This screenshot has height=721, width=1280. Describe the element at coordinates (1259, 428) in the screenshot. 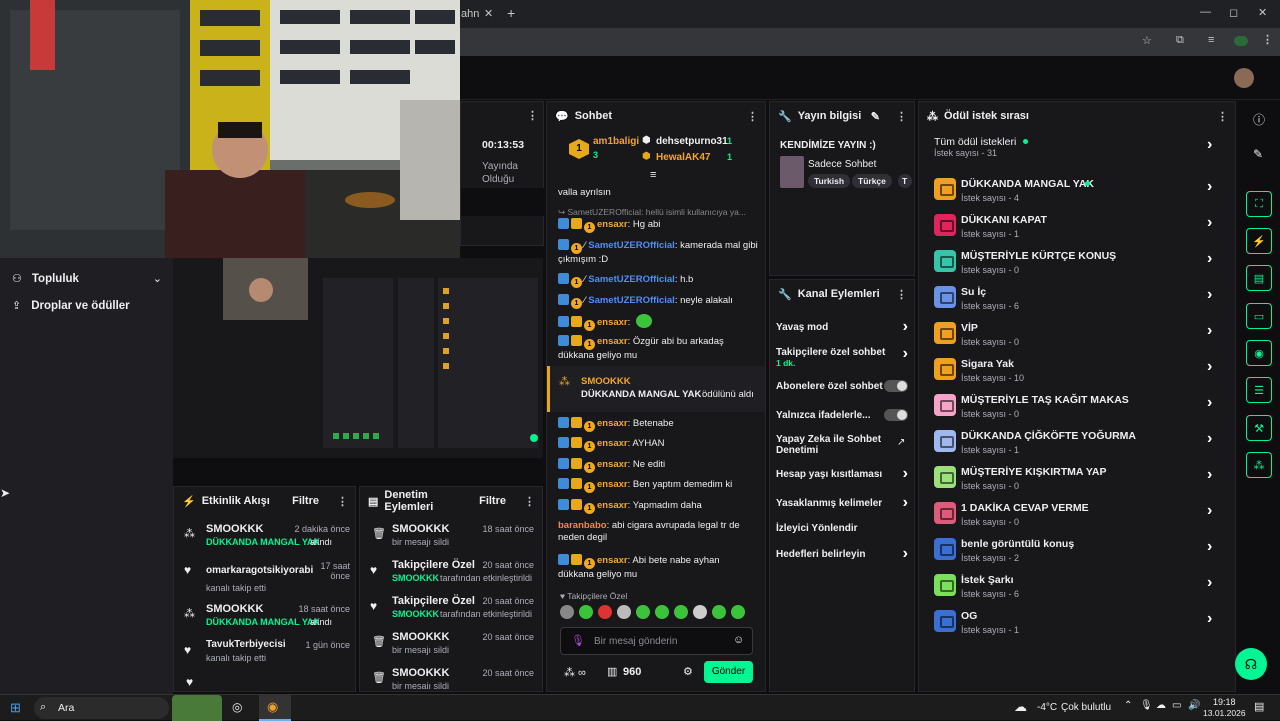

I see `rail-button: ⚒` at that location.